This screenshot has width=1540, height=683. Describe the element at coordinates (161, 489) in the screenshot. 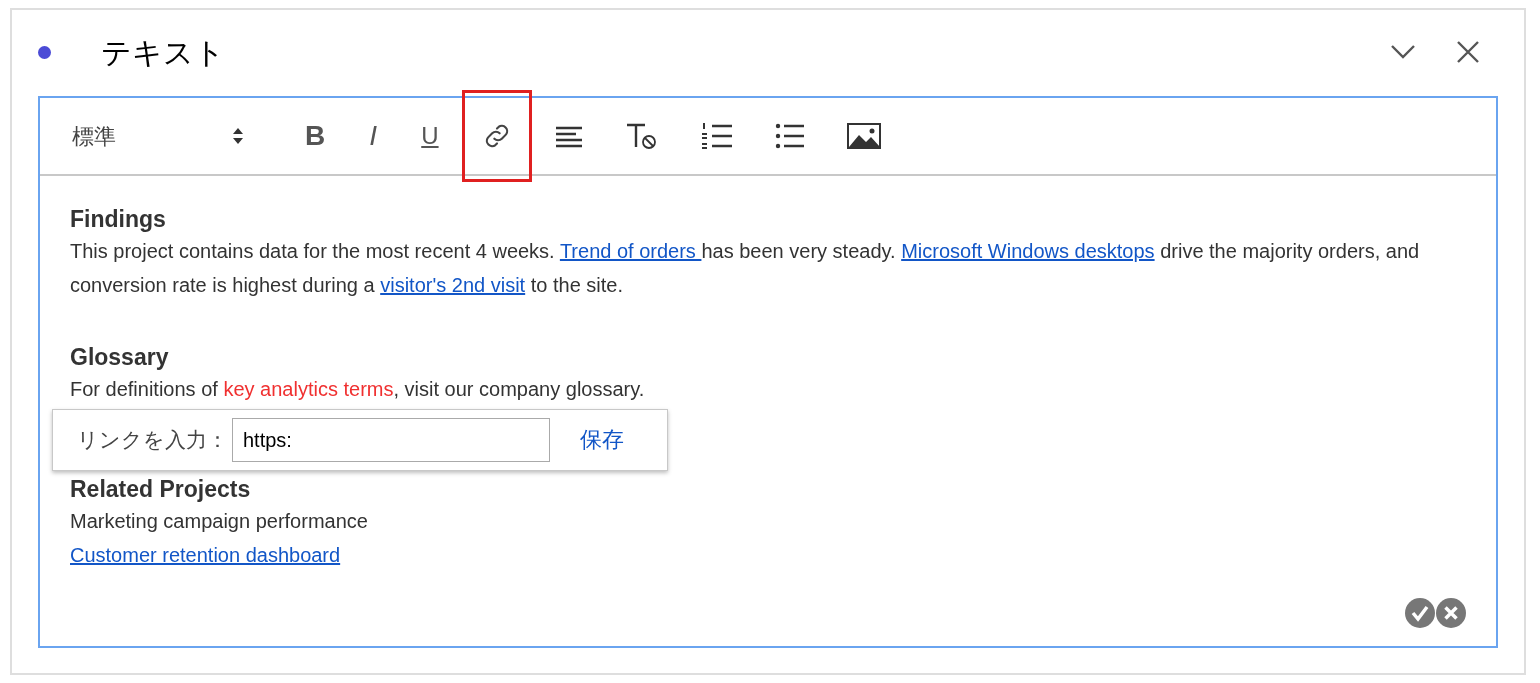

I see `section-heading: Related Projects` at that location.